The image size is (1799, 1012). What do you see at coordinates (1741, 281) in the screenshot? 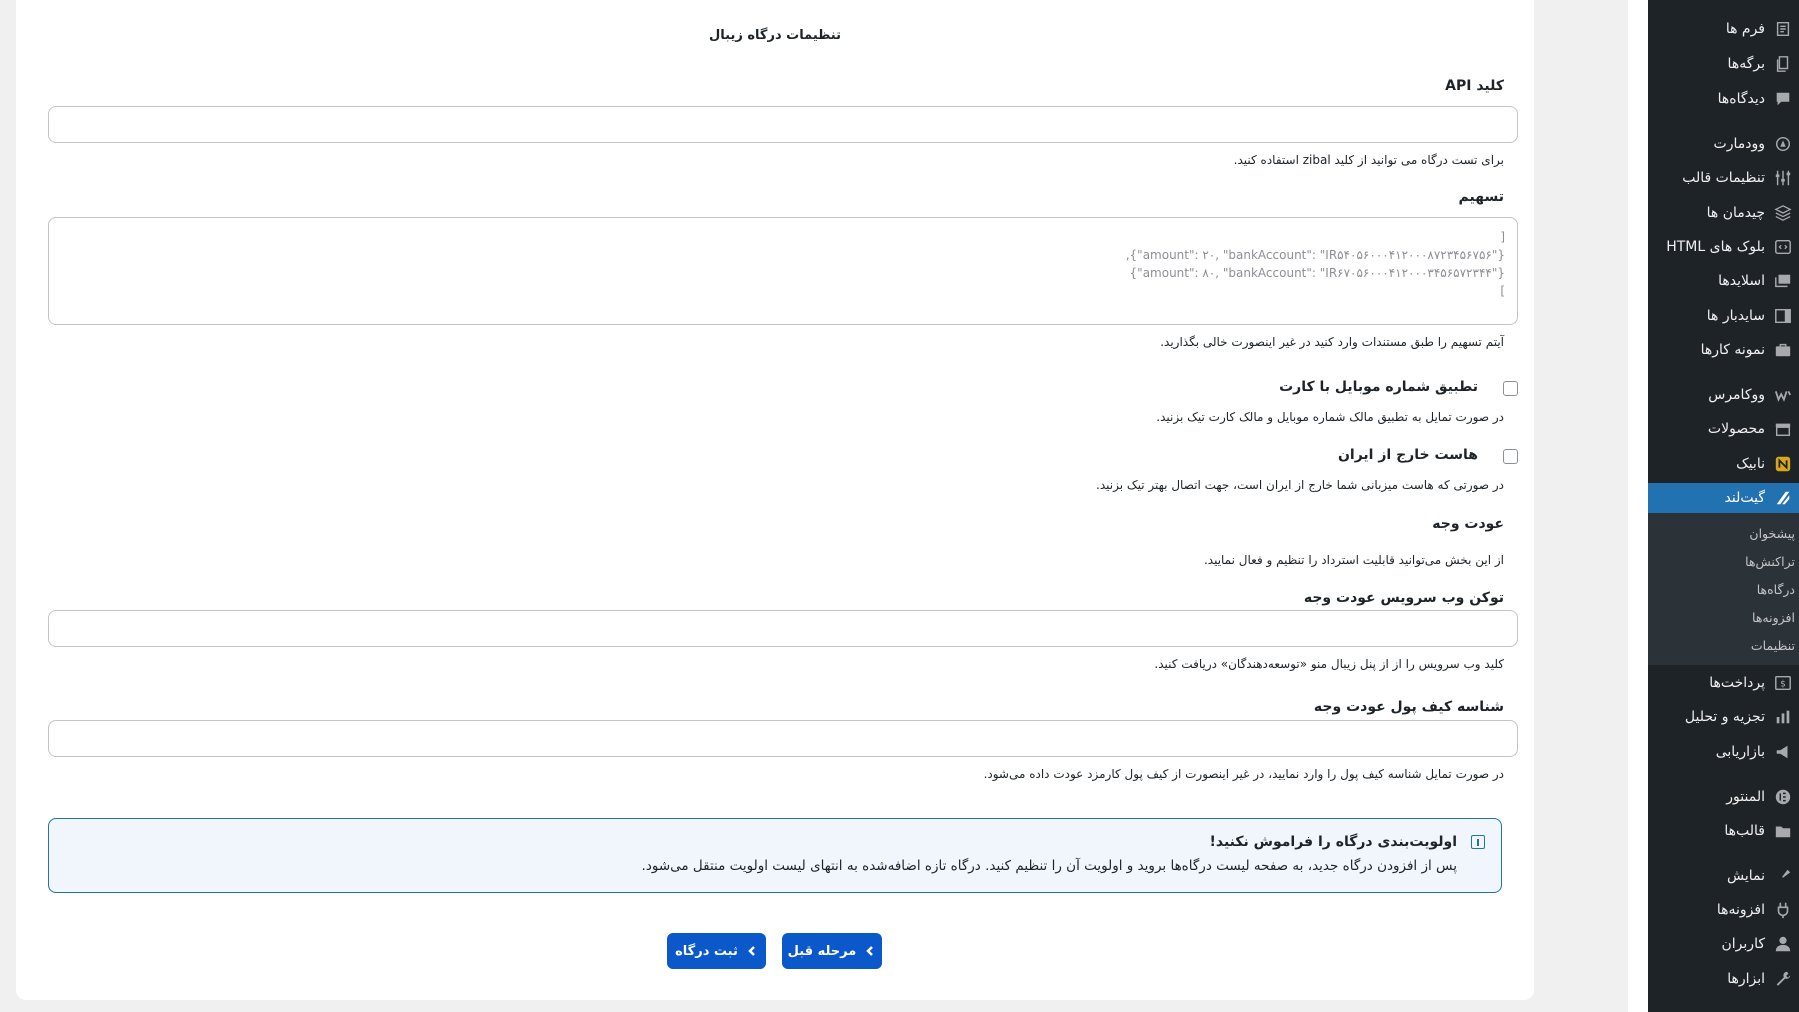
I see `sidebar-item-label: اسلایدها` at bounding box center [1741, 281].